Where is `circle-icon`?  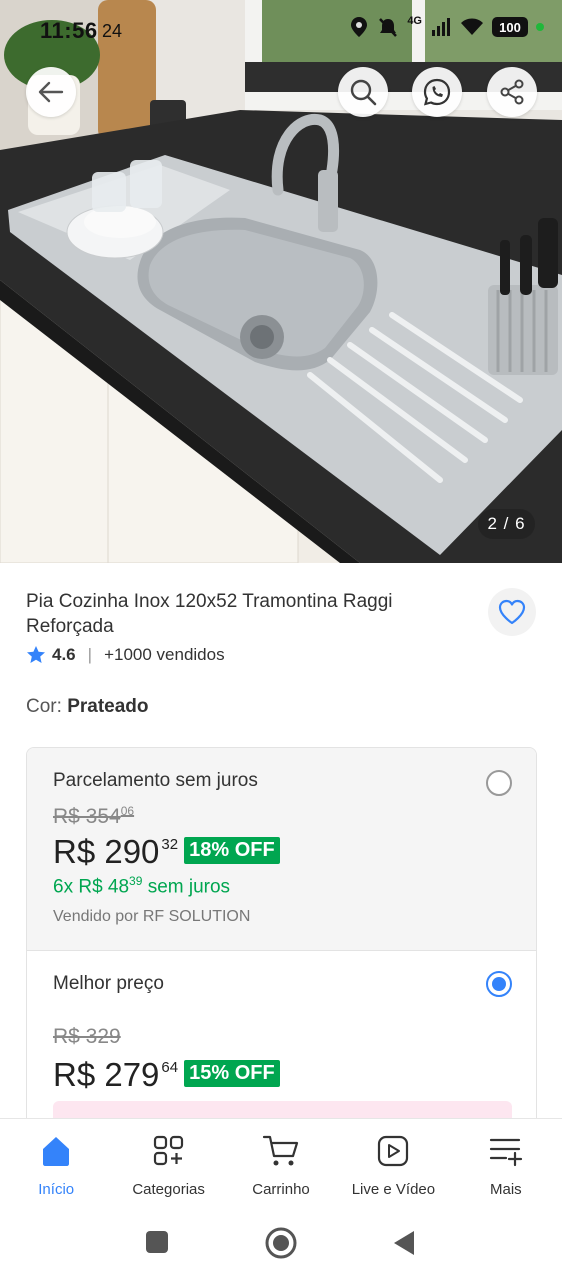 circle-icon is located at coordinates (281, 1243).